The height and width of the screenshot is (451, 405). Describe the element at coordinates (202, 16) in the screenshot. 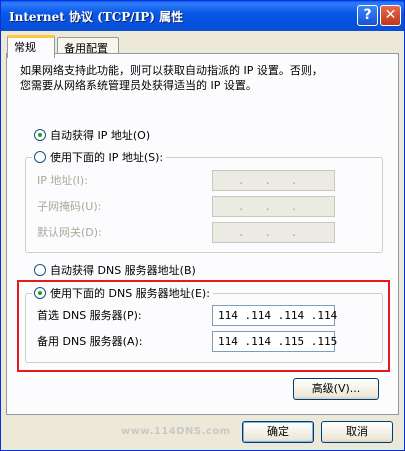

I see `title-bar: Internet 协议 (TCP/IP) 属性 ? ✕` at that location.